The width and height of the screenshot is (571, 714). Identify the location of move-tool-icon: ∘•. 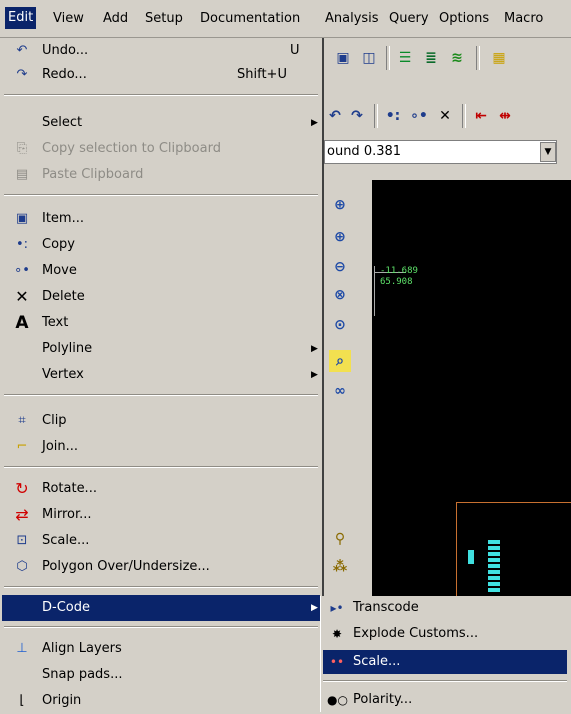
(419, 116).